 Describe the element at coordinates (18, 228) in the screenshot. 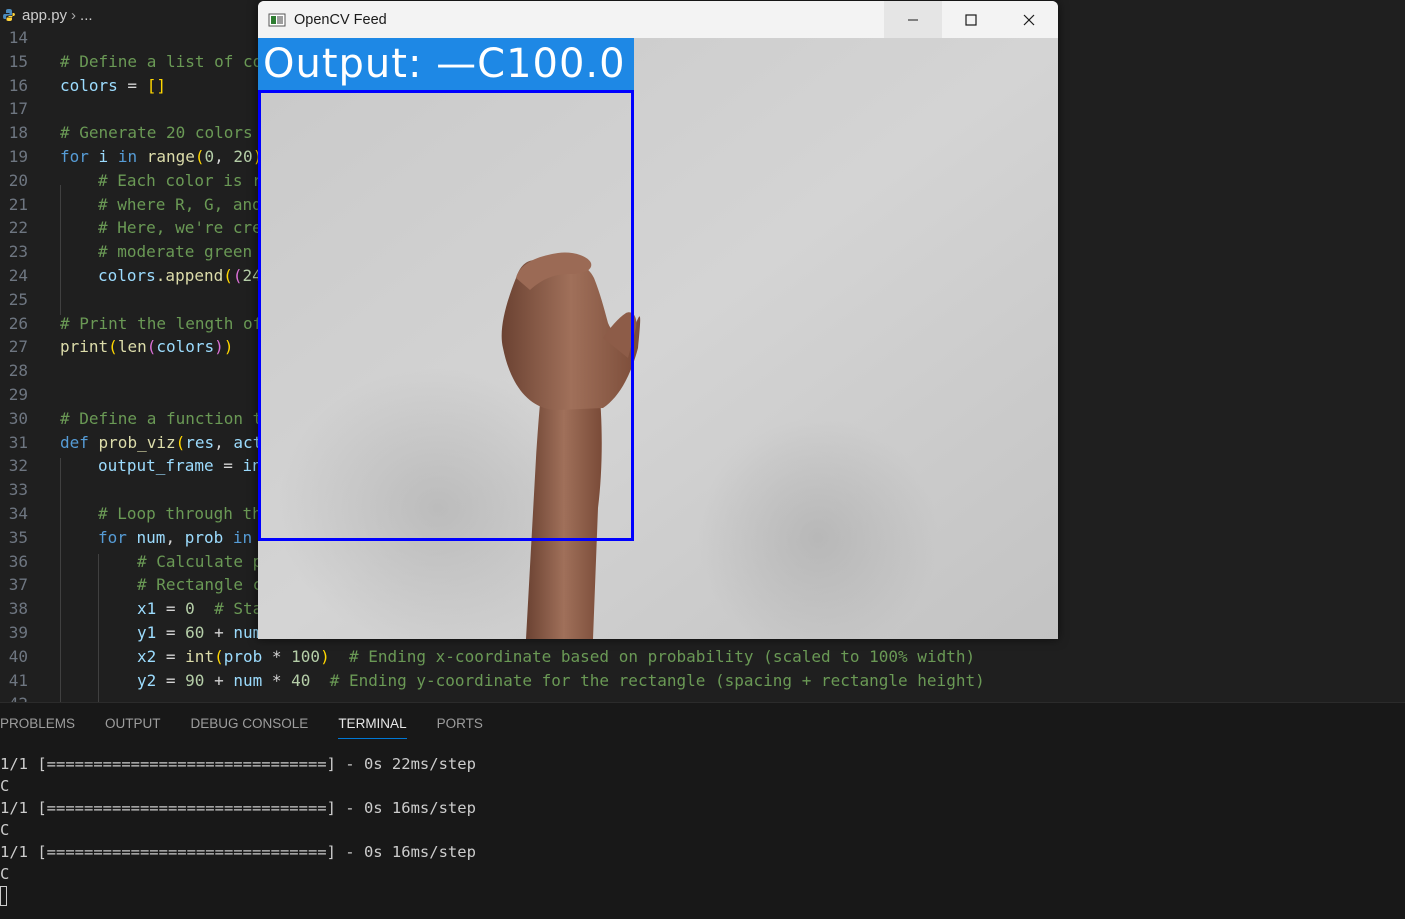

I see `line-number: 22` at that location.